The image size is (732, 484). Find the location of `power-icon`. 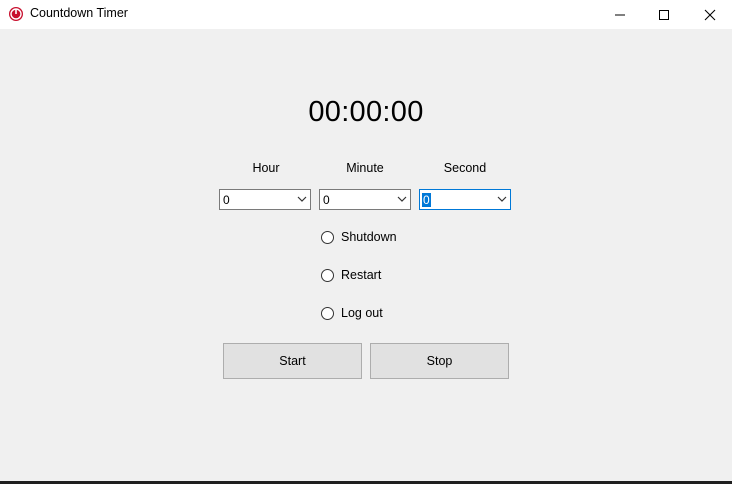

power-icon is located at coordinates (16, 14).